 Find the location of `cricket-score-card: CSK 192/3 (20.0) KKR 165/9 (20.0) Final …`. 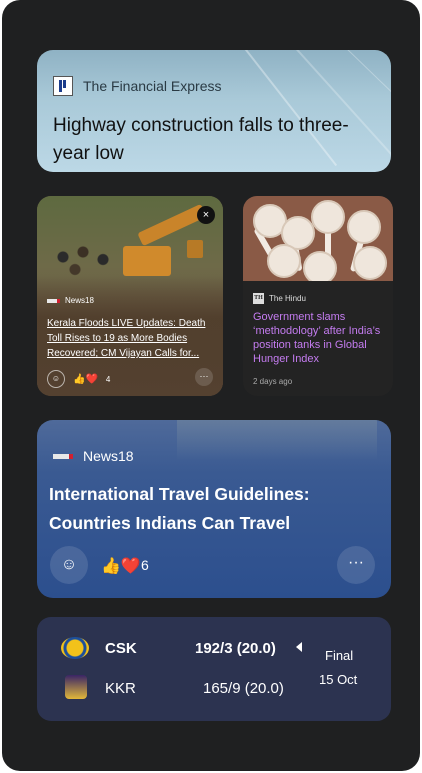

cricket-score-card: CSK 192/3 (20.0) KKR 165/9 (20.0) Final … is located at coordinates (214, 669).